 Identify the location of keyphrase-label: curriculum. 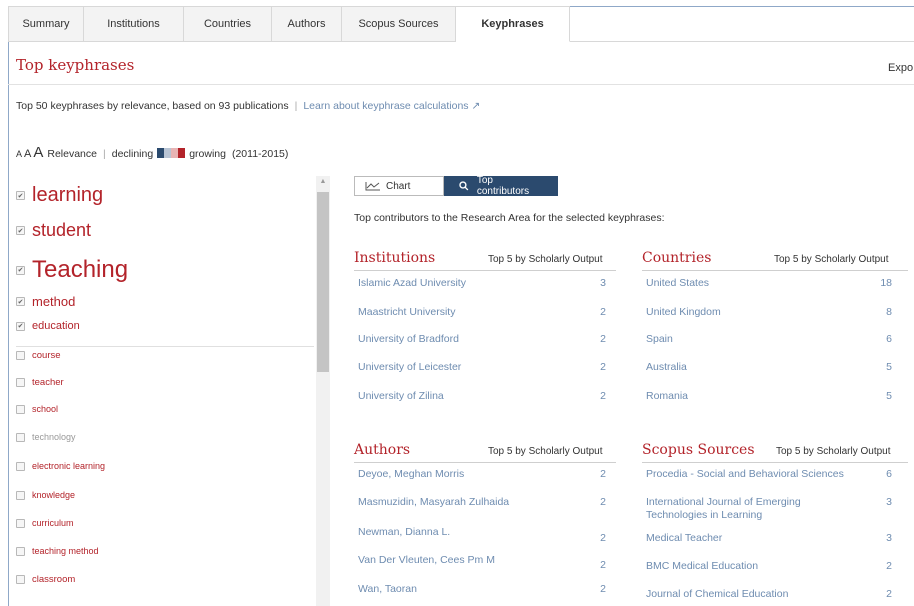
(53, 523).